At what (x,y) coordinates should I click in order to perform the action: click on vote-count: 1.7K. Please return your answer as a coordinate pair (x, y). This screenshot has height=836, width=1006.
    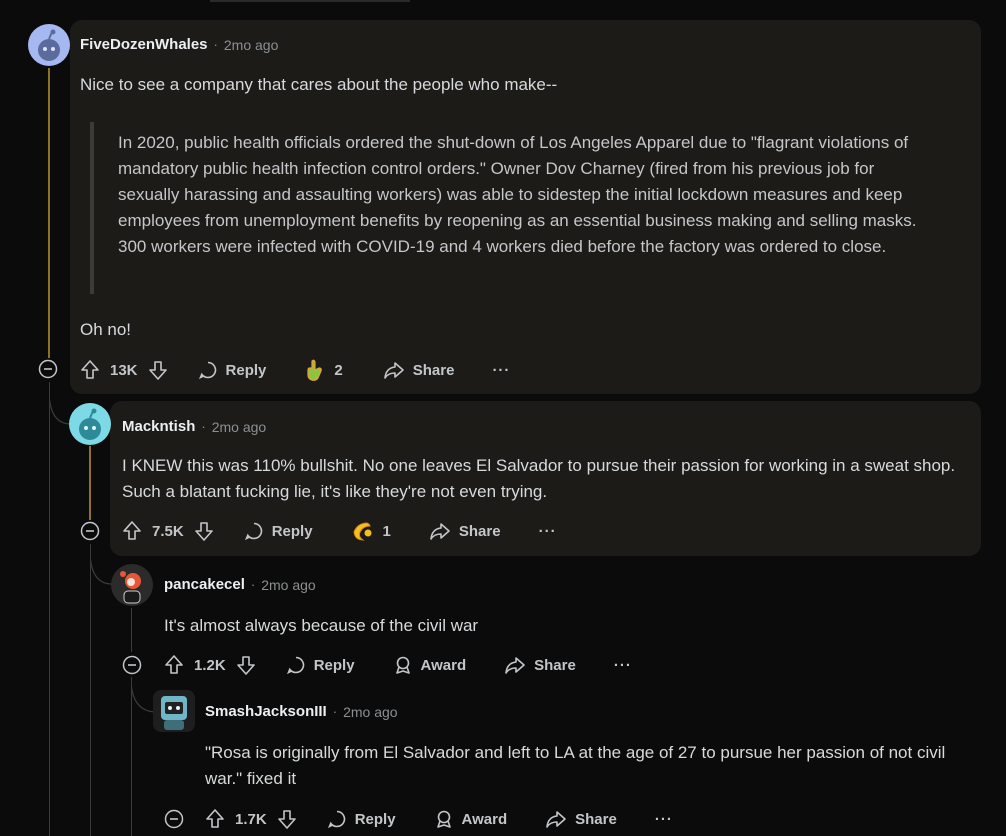
    Looking at the image, I should click on (251, 819).